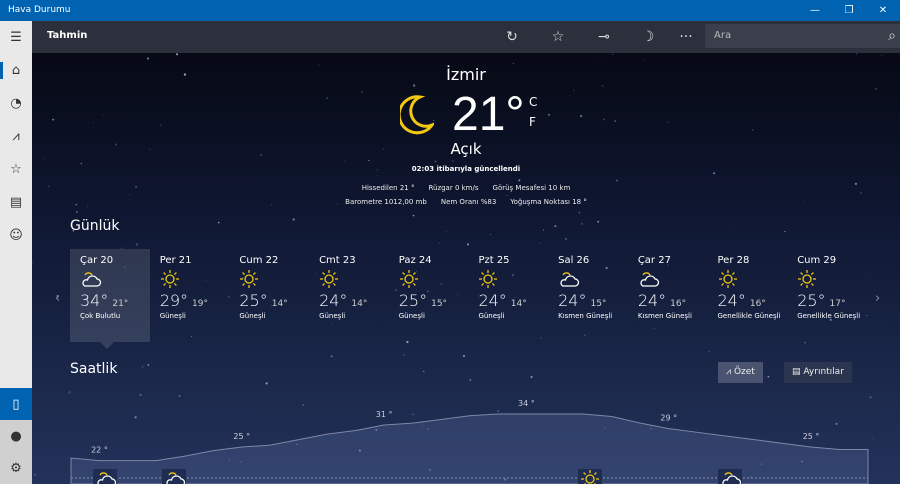 This screenshot has height=484, width=900. What do you see at coordinates (815, 10) in the screenshot?
I see `minimize-button: —` at bounding box center [815, 10].